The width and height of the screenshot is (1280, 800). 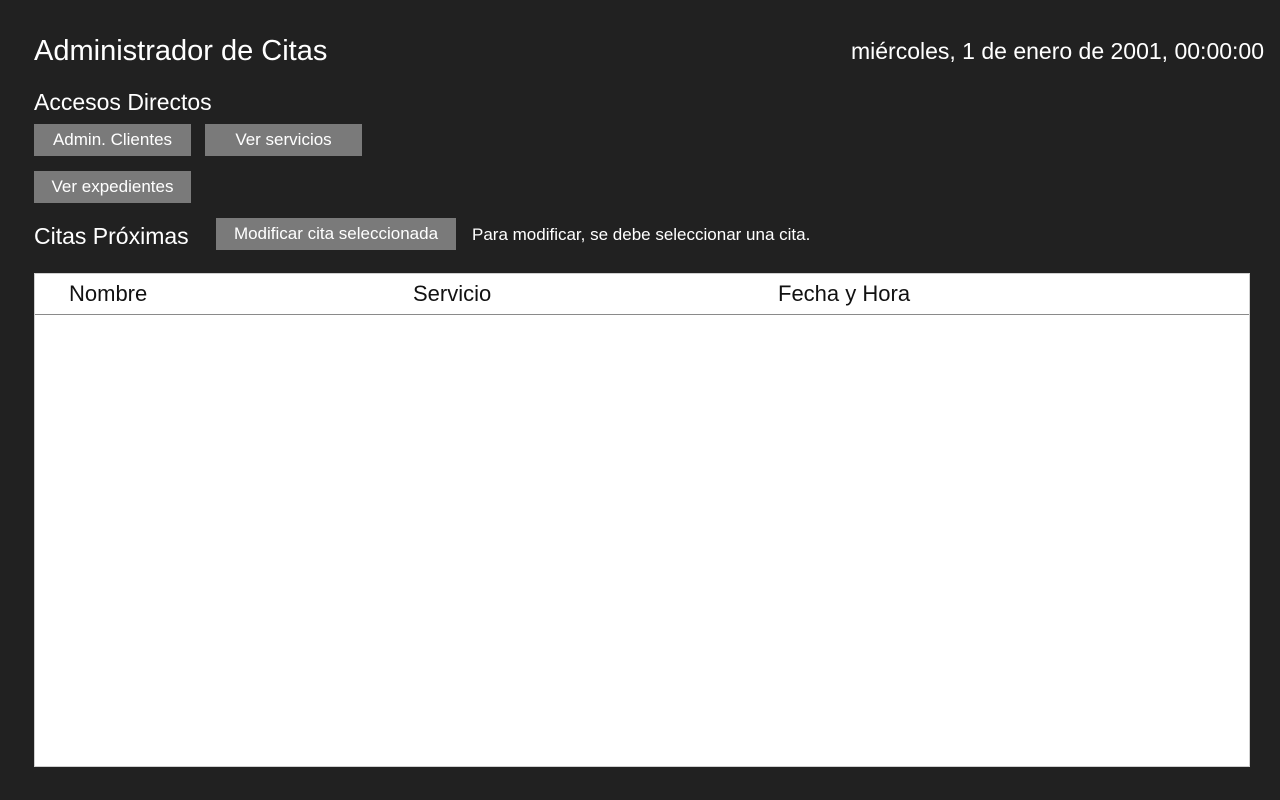 I want to click on admin-clients-button: Admin. Clientes, so click(x=112, y=140).